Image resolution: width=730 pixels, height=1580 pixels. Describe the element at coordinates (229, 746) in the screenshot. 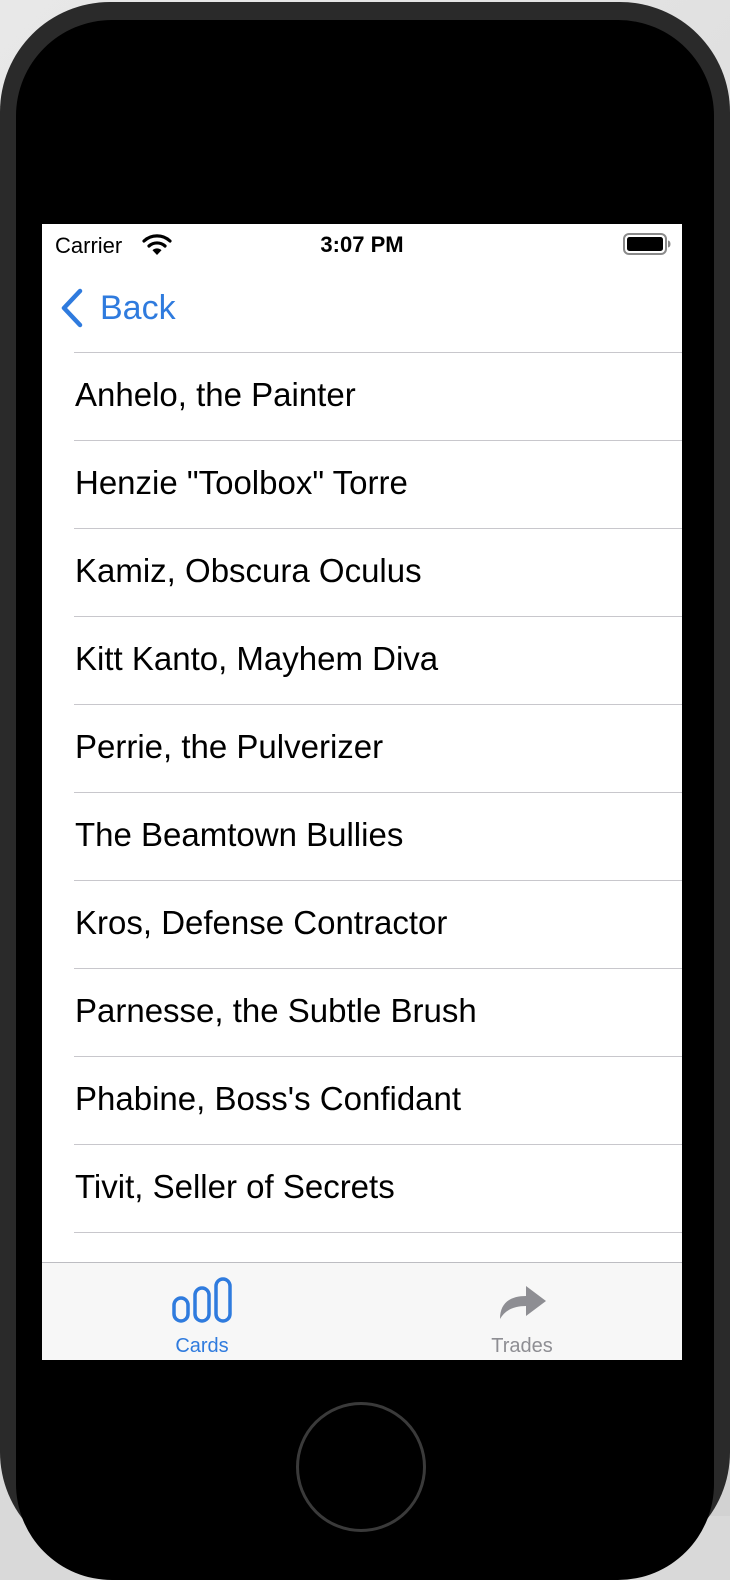

I see `list-item-label: Perrie, the Pulverizer` at that location.